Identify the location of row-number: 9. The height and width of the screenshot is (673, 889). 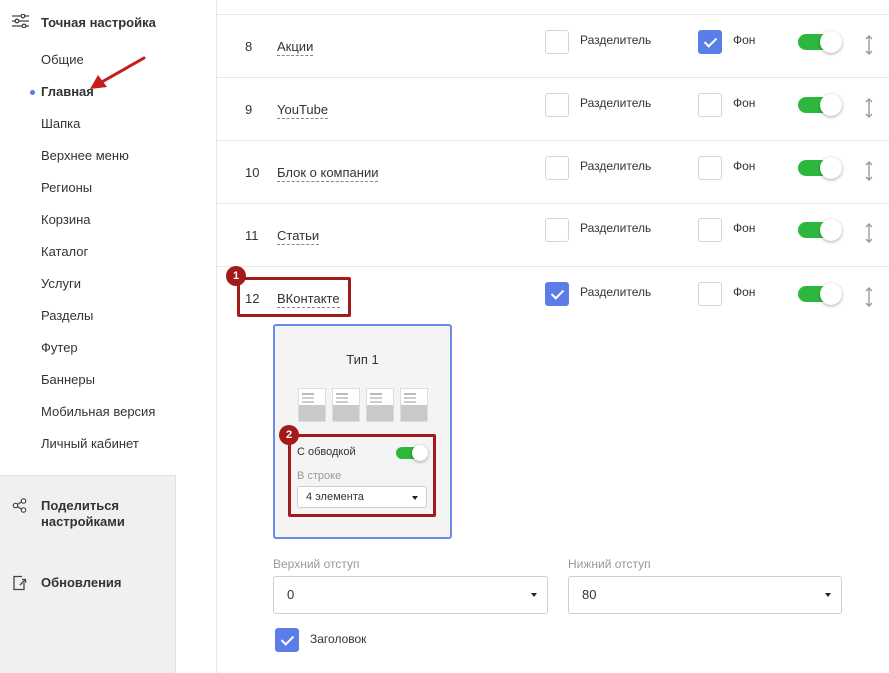
(249, 109).